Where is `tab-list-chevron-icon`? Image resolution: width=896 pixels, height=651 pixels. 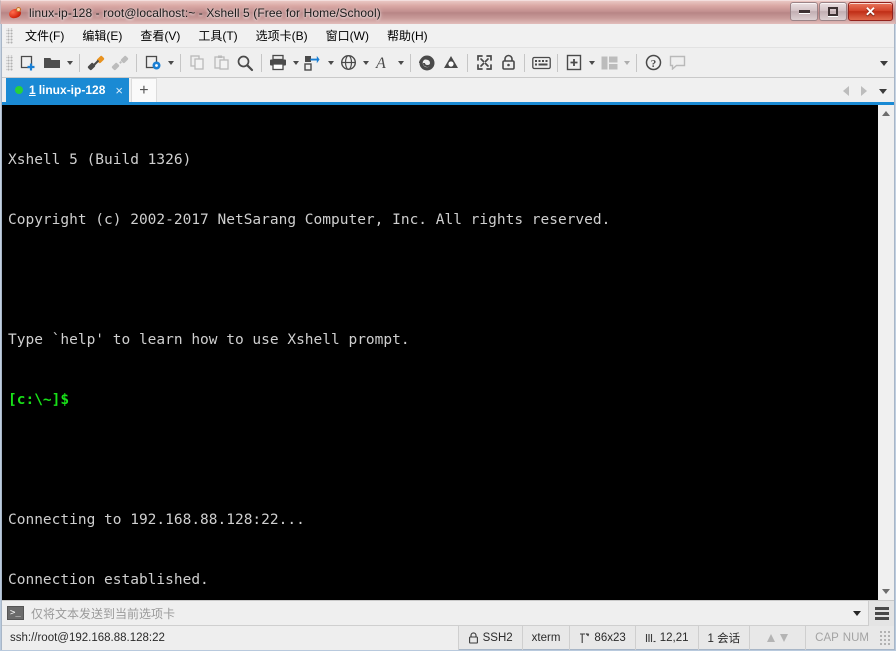
tab-list-chevron-icon is located at coordinates (883, 91).